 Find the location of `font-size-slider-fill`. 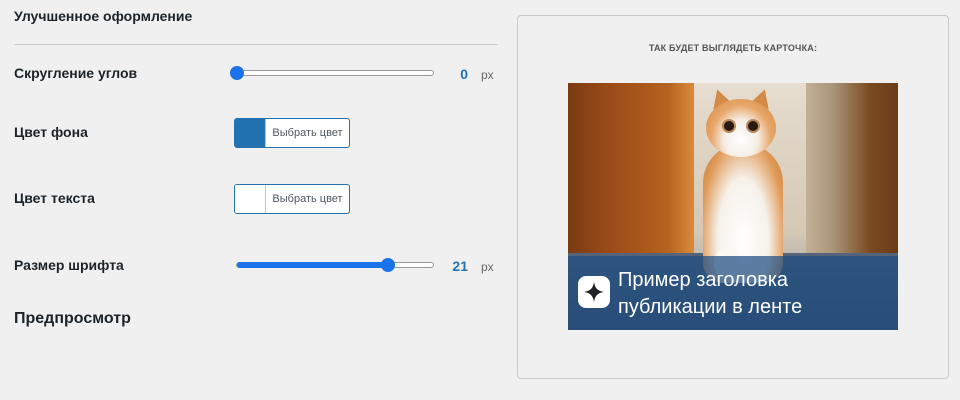

font-size-slider-fill is located at coordinates (312, 265).